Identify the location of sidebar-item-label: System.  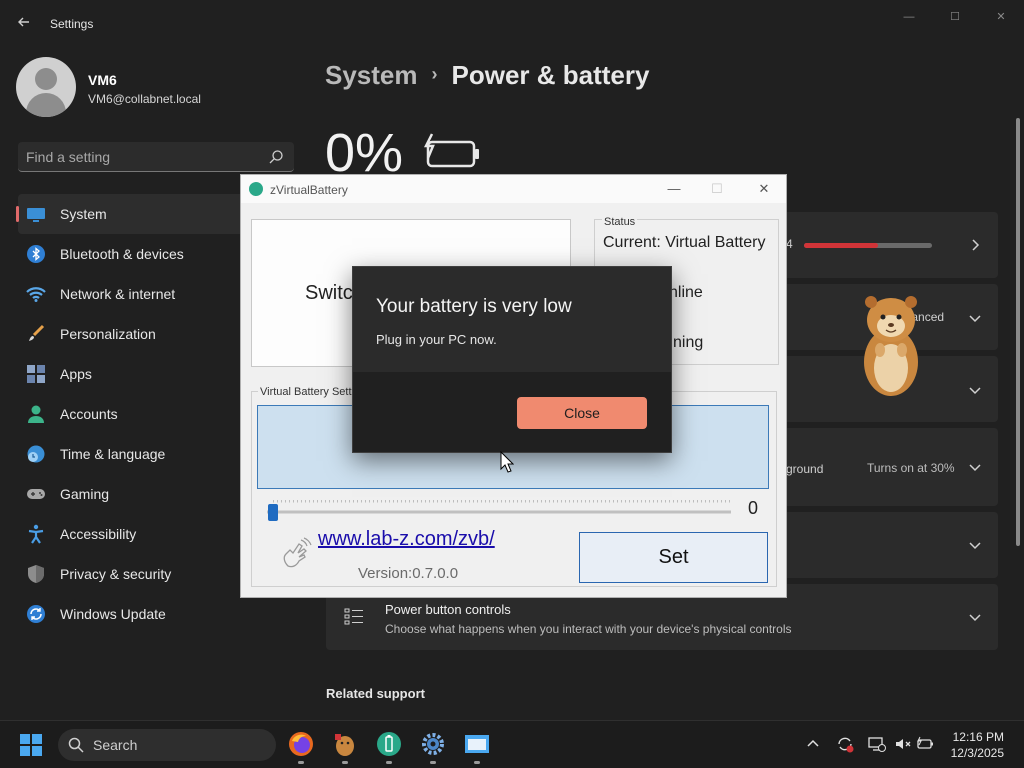
(83, 214).